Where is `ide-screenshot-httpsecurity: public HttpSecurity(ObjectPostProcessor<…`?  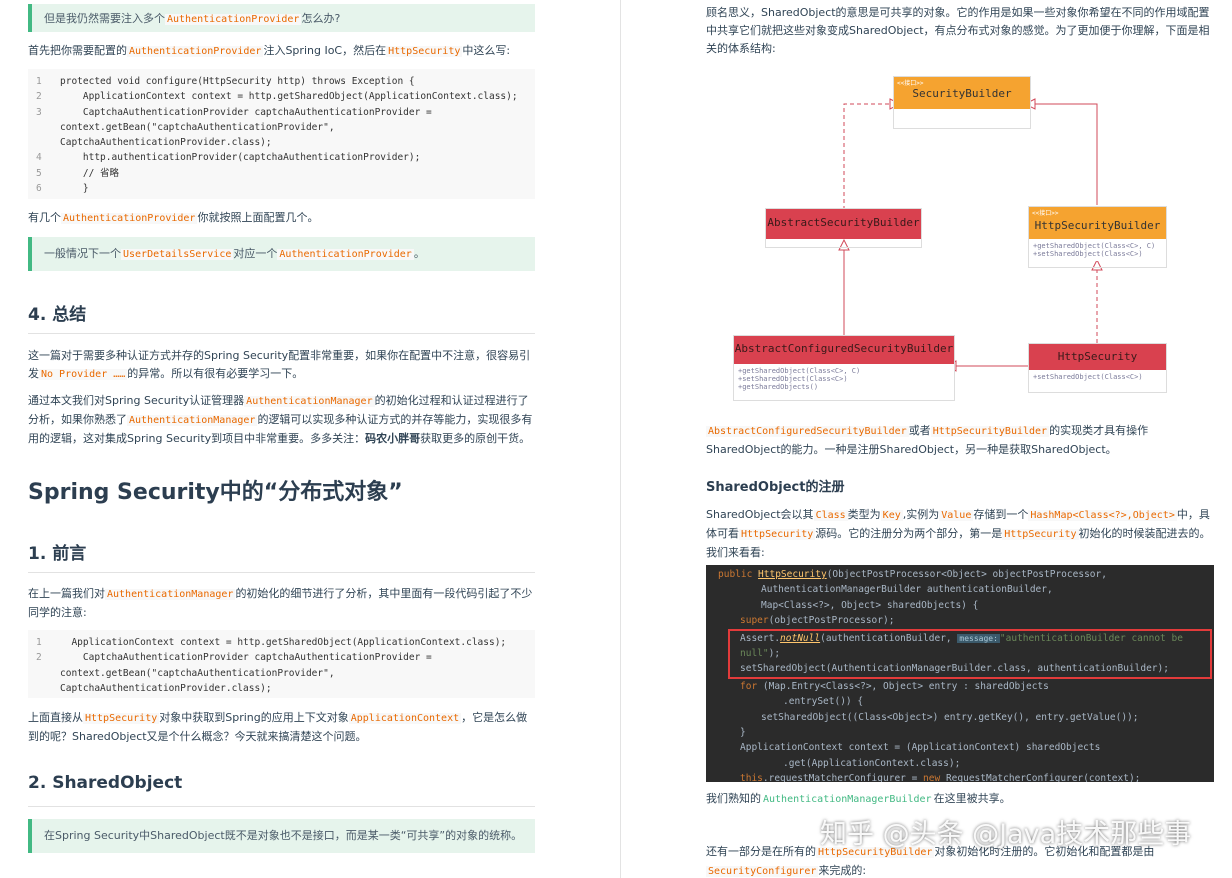 ide-screenshot-httpsecurity: public HttpSecurity(ObjectPostProcessor<… is located at coordinates (960, 673).